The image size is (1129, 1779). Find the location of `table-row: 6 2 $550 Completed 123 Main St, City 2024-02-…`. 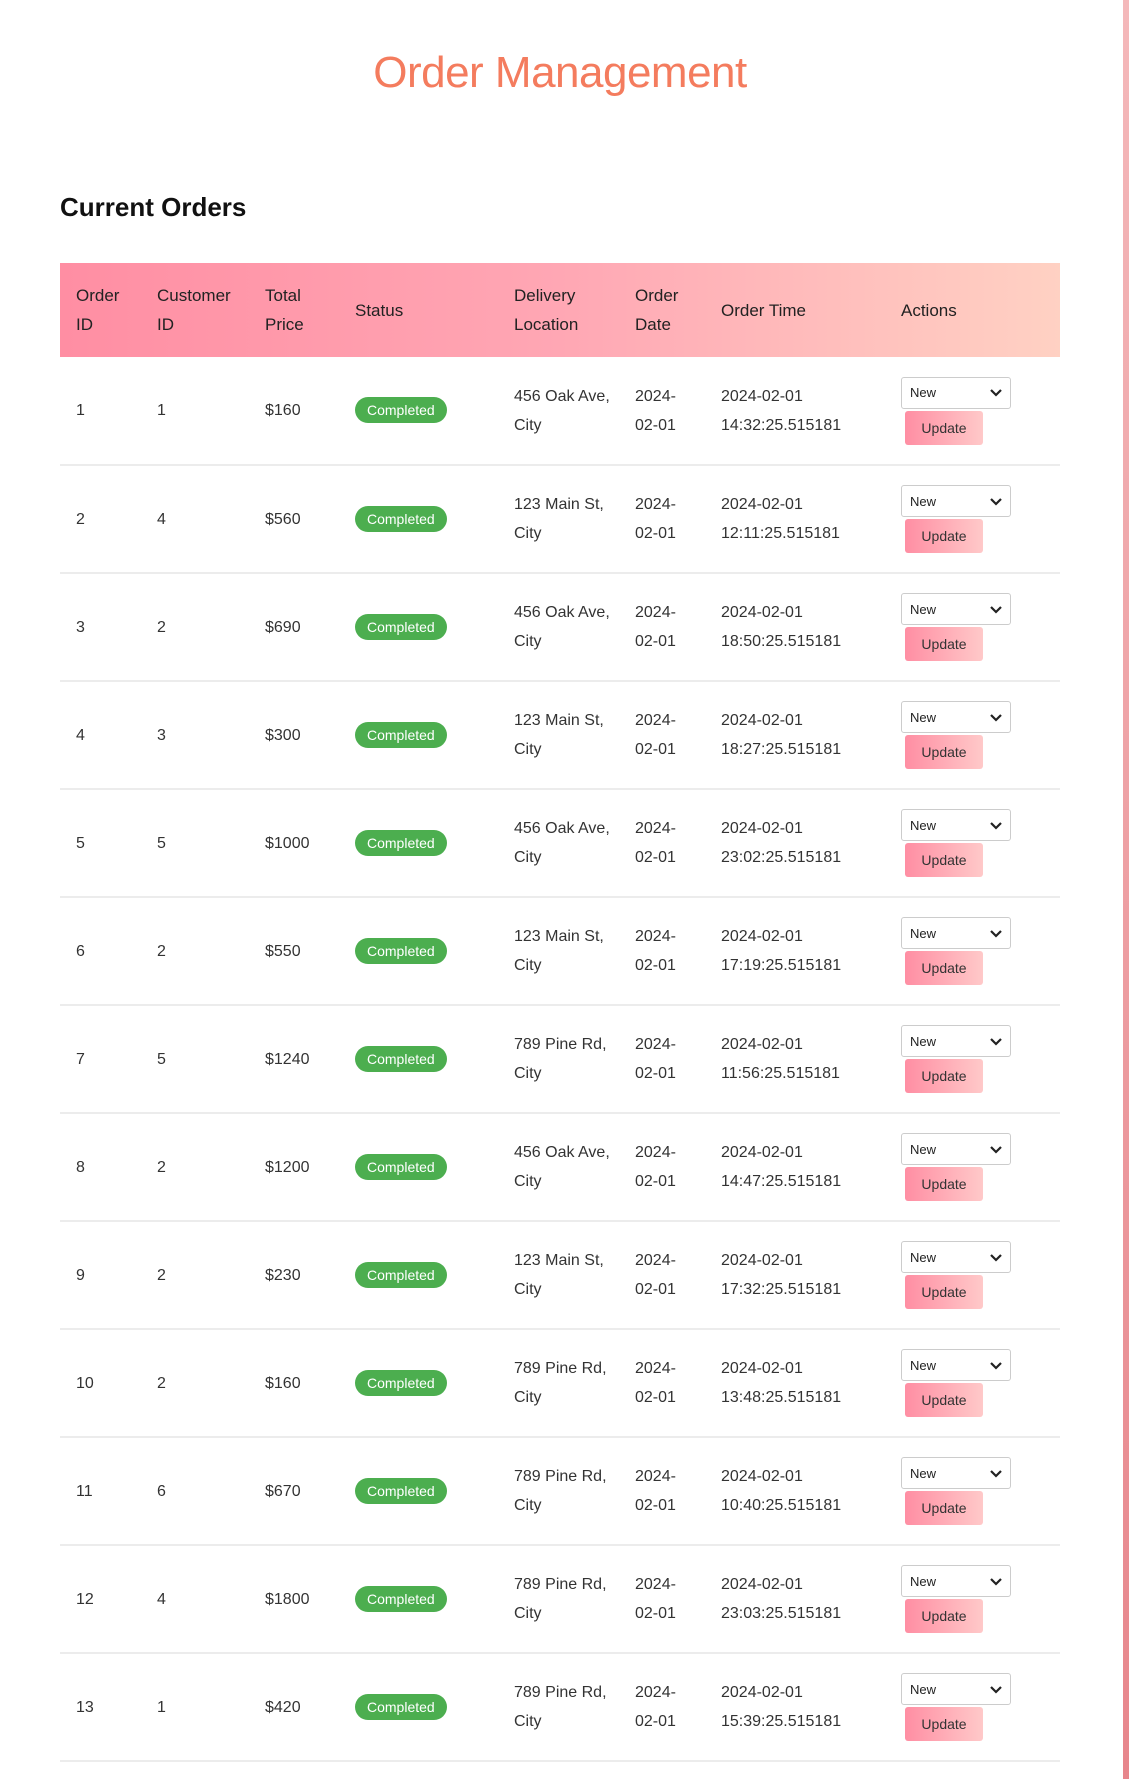

table-row: 6 2 $550 Completed 123 Main St, City 2024-02-… is located at coordinates (560, 951).